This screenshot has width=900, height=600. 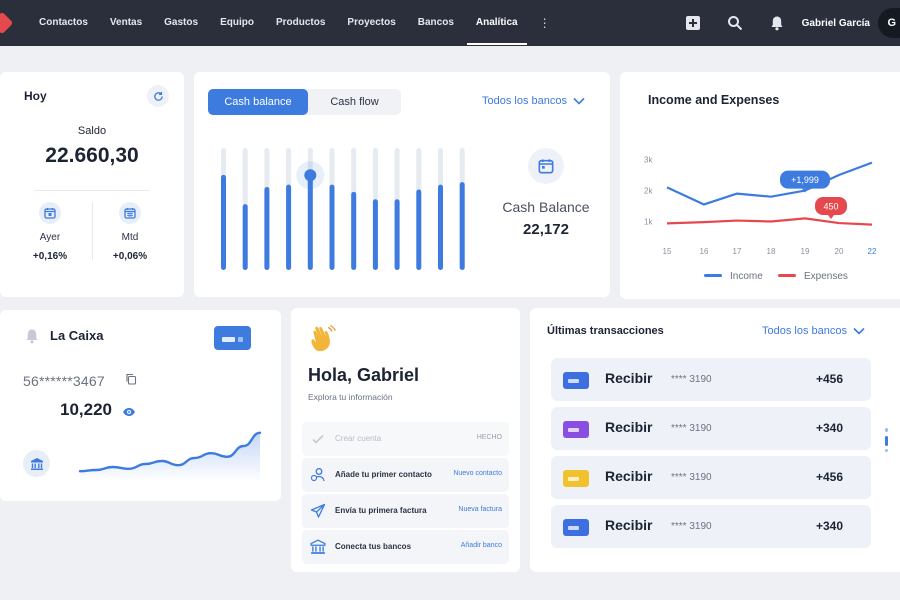 What do you see at coordinates (300, 23) in the screenshot?
I see `nav-item-productos: Productos` at bounding box center [300, 23].